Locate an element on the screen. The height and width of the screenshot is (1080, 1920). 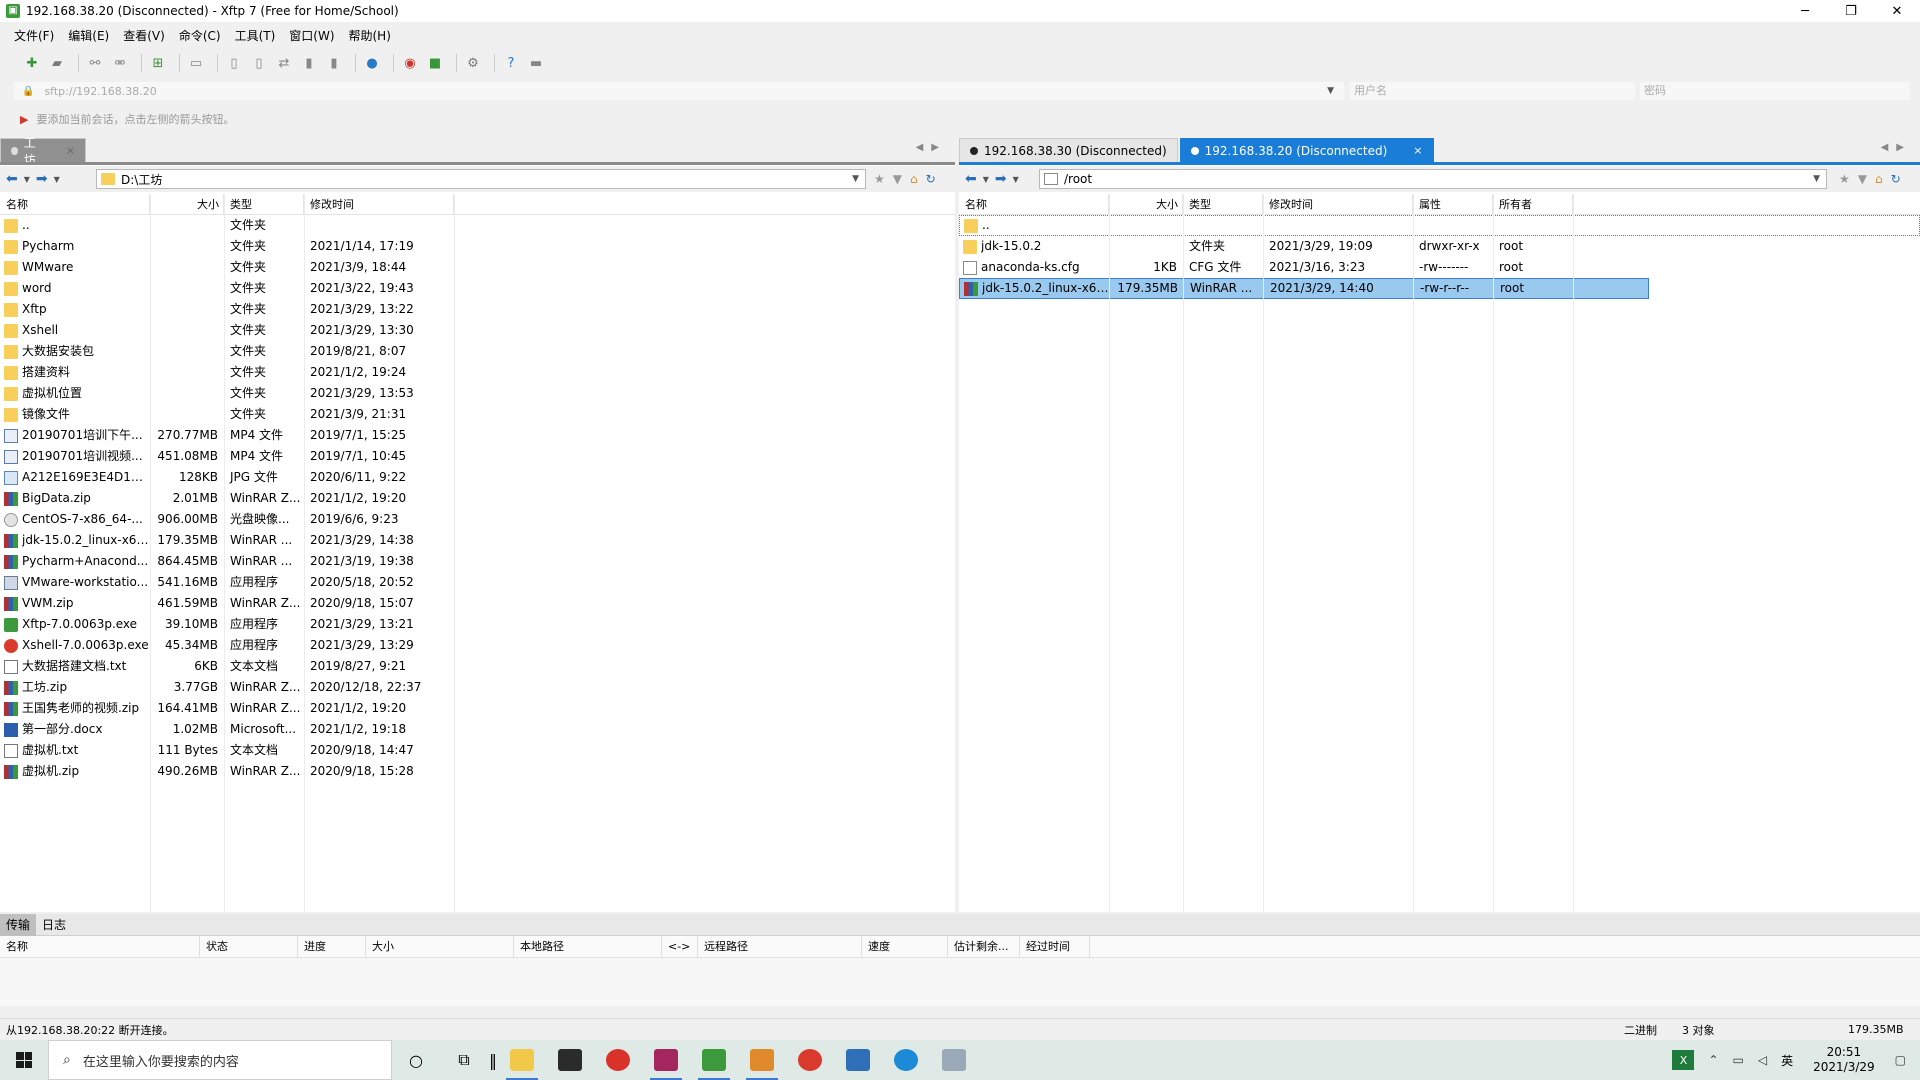
tab-session-38-30: 192.168.38.30 (Disconnected) is located at coordinates (1068, 150).